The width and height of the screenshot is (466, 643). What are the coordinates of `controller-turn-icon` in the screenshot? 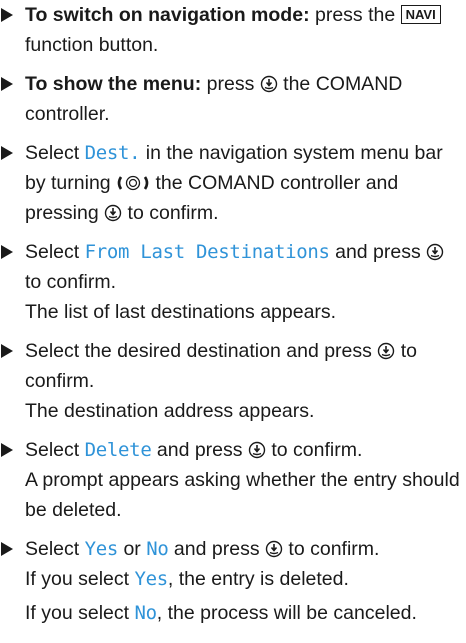 It's located at (133, 183).